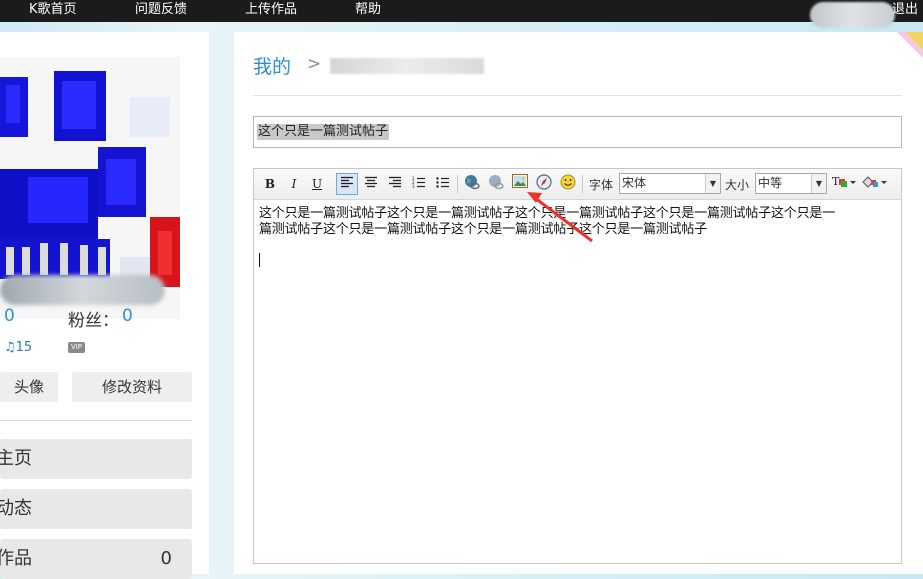  Describe the element at coordinates (737, 185) in the screenshot. I see `font-size-label: 大小` at that location.